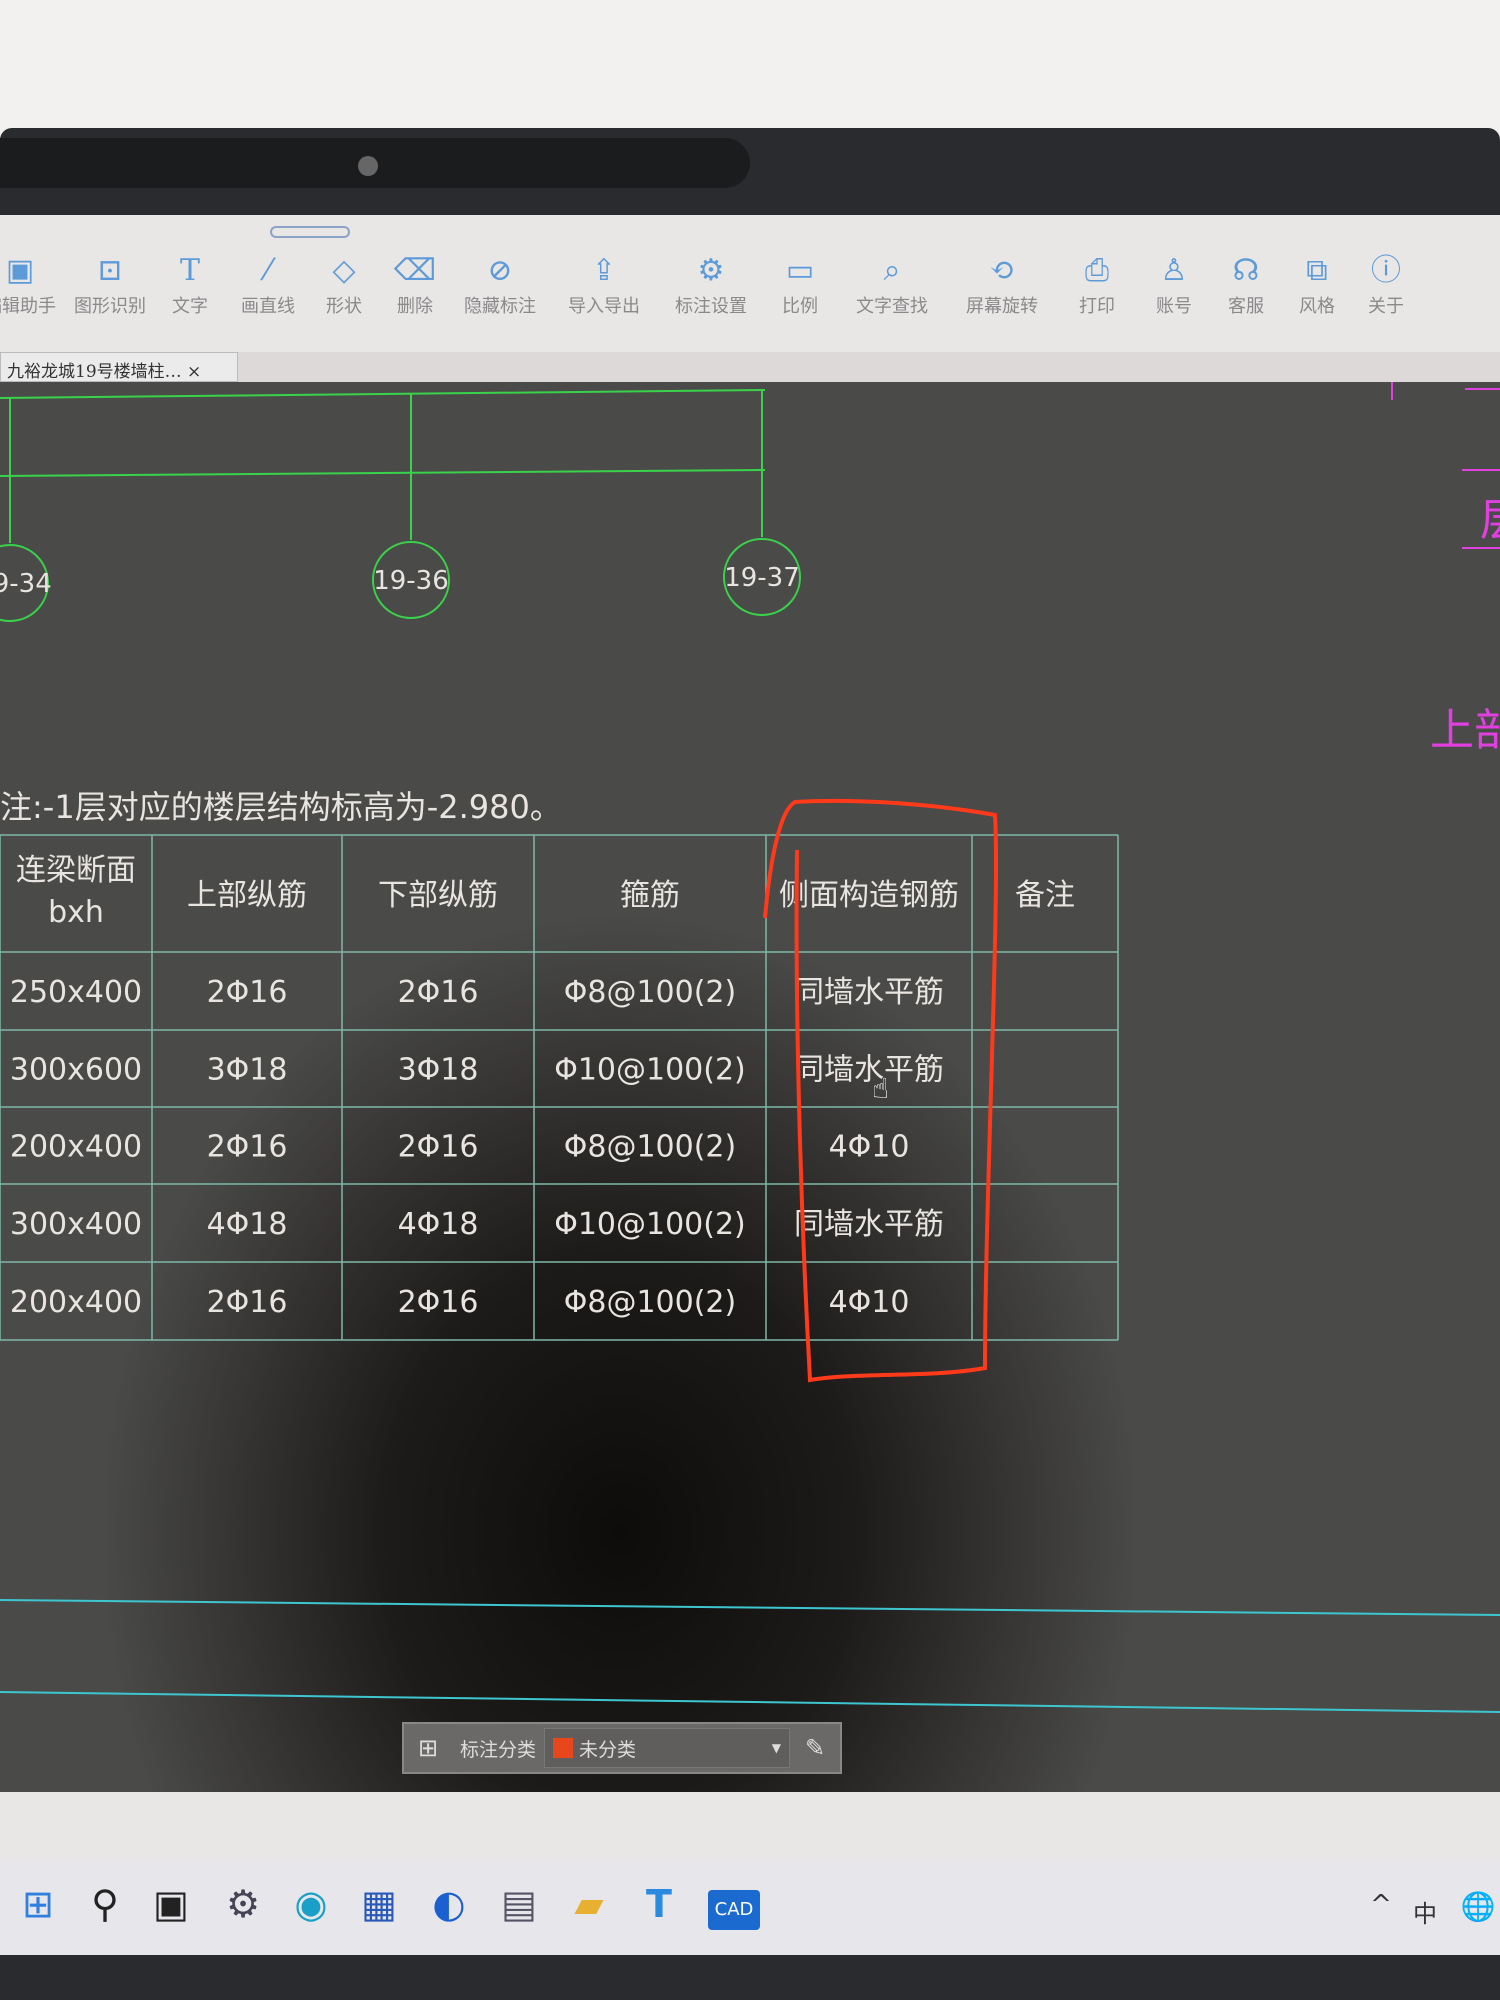  I want to click on toolbar-button-annotation-settings: ⚙ 标注设置, so click(711, 284).